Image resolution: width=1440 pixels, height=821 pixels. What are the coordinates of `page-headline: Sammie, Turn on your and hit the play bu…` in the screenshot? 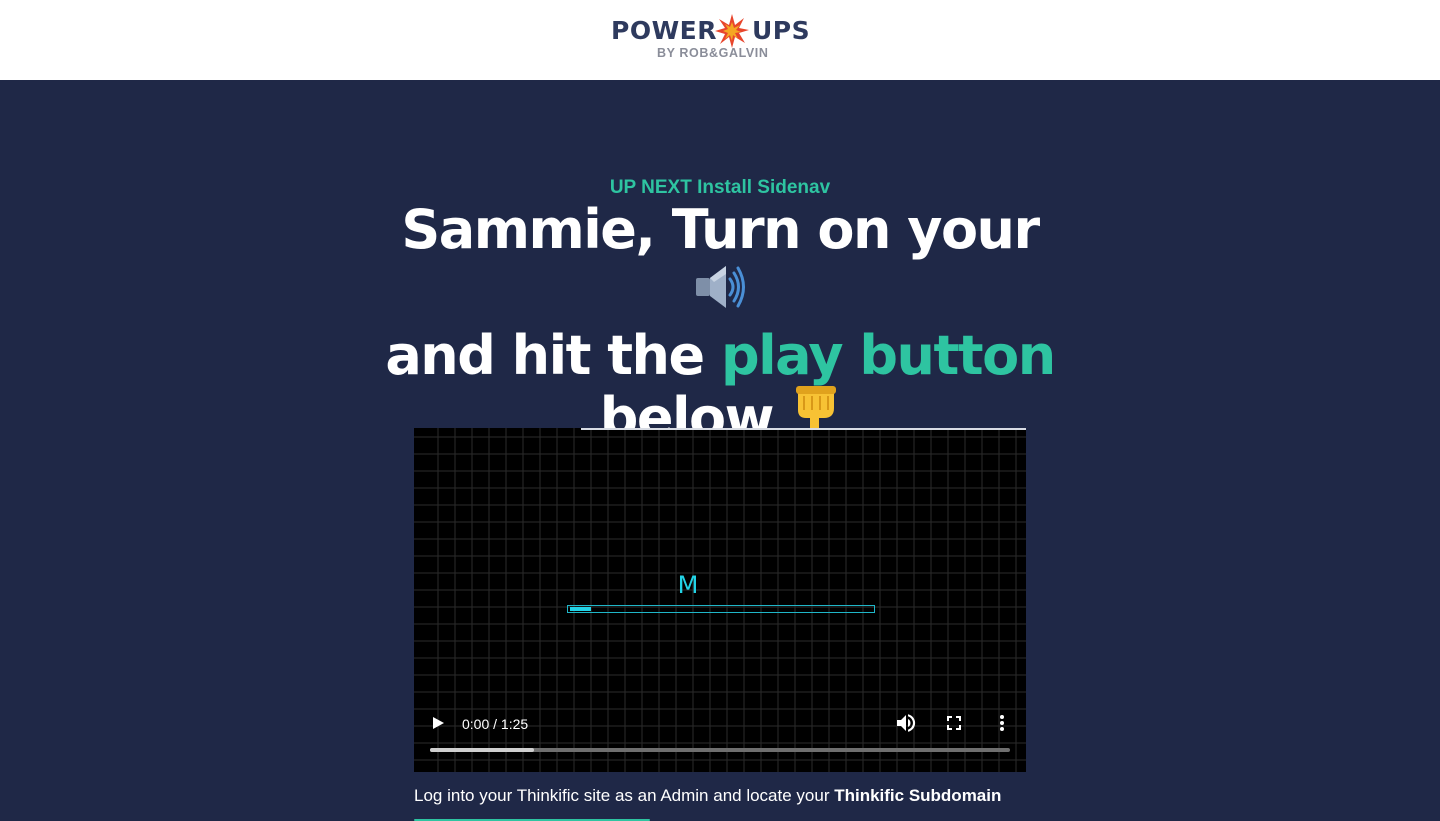 It's located at (720, 327).